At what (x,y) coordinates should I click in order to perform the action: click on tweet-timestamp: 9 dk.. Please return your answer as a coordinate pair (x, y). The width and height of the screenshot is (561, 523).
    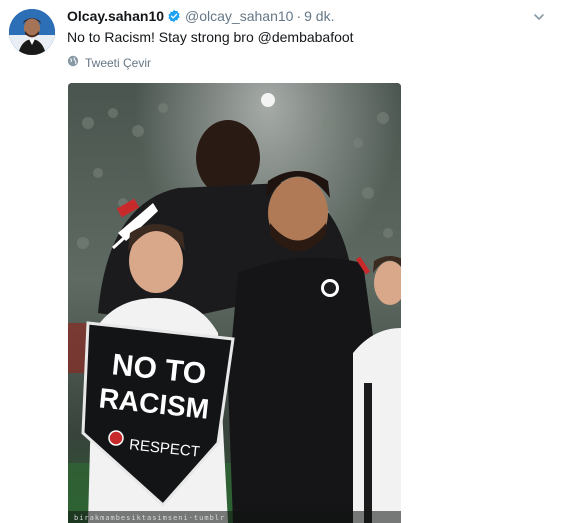
    Looking at the image, I should click on (319, 16).